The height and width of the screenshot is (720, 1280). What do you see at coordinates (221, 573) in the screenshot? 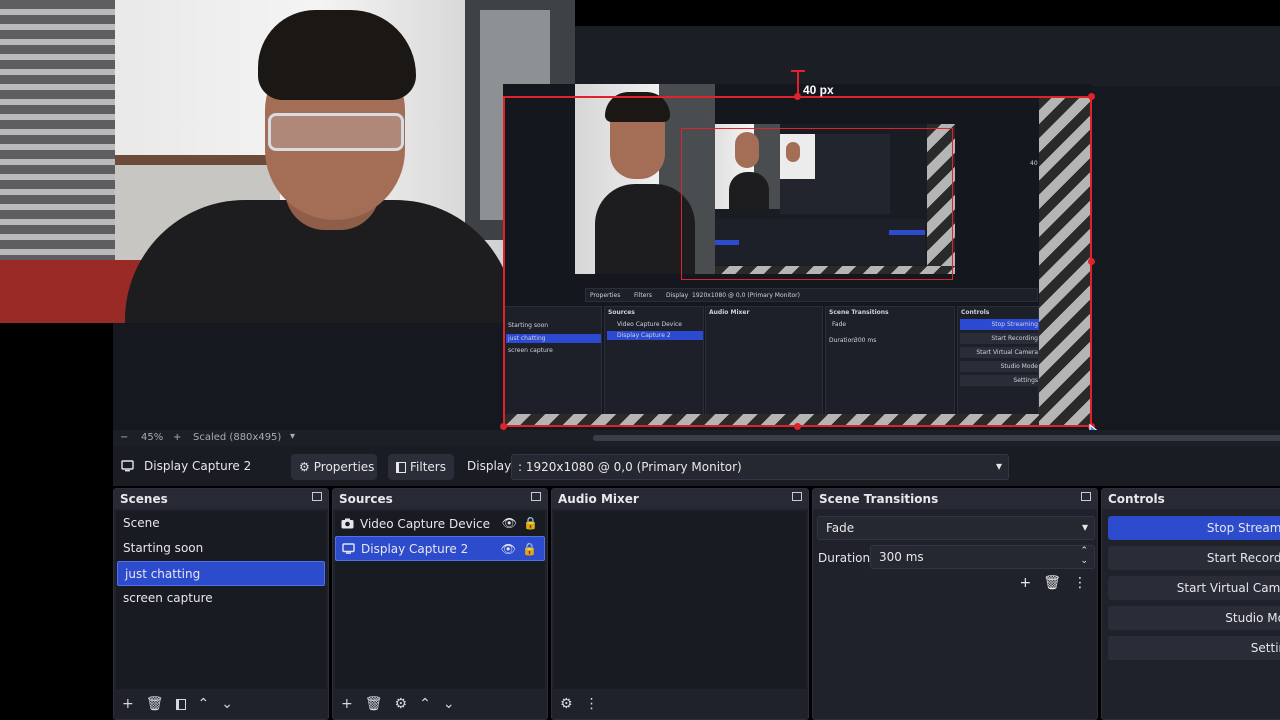
I see `scene-item-just-chatting: just chatting` at bounding box center [221, 573].